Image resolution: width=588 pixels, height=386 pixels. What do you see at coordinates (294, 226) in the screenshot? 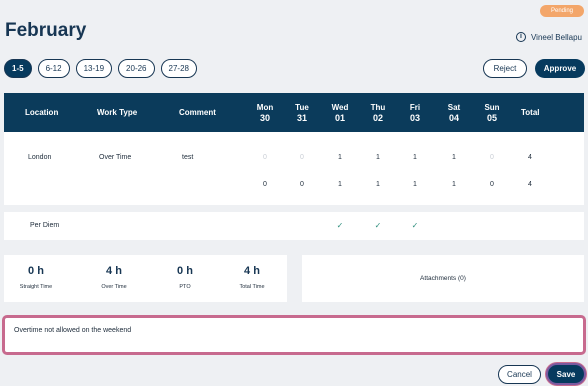
I see `per-diem-row: Per Diem ✓ ✓ ✓` at bounding box center [294, 226].